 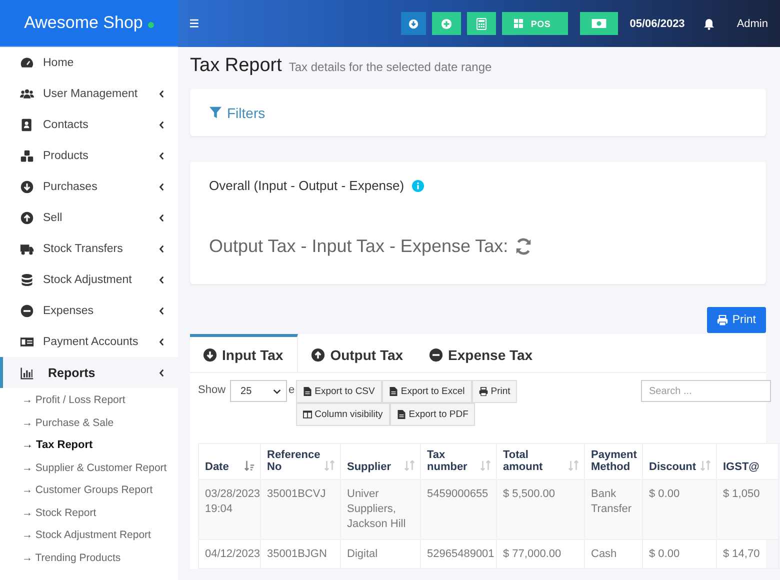 What do you see at coordinates (244, 353) in the screenshot?
I see `tab: Input Tax` at bounding box center [244, 353].